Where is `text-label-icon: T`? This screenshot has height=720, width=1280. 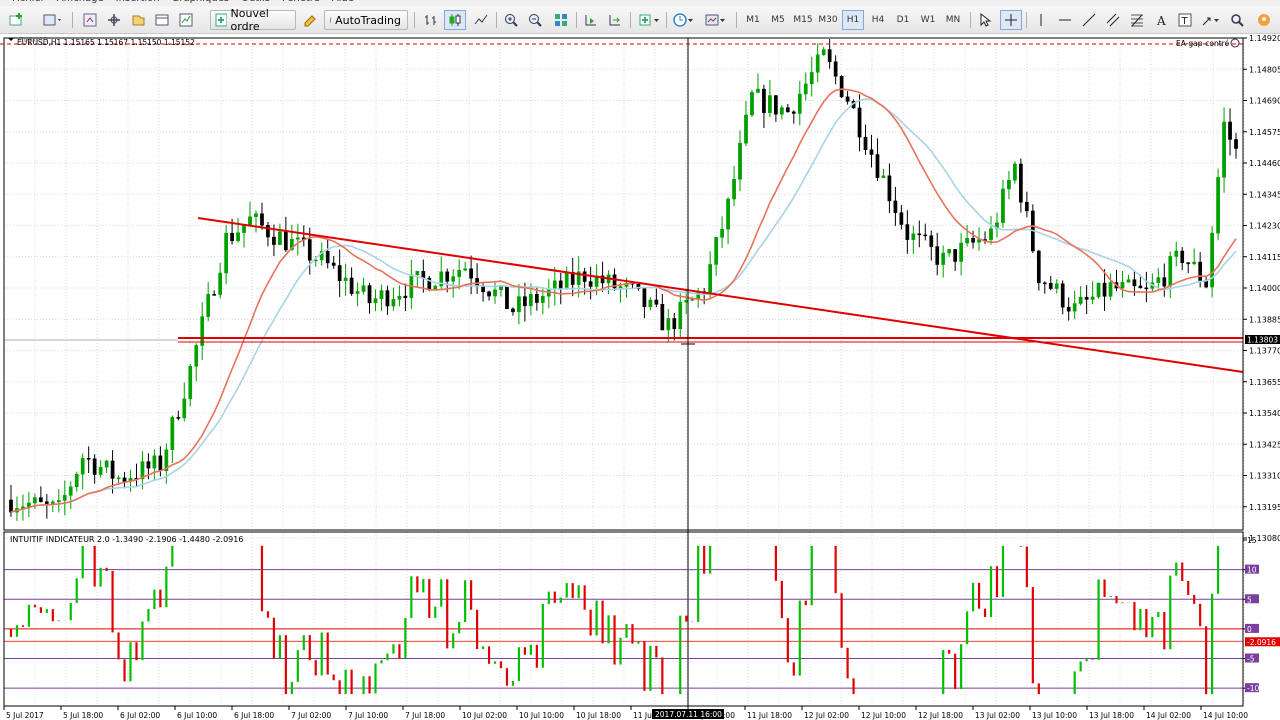 text-label-icon: T is located at coordinates (1185, 20).